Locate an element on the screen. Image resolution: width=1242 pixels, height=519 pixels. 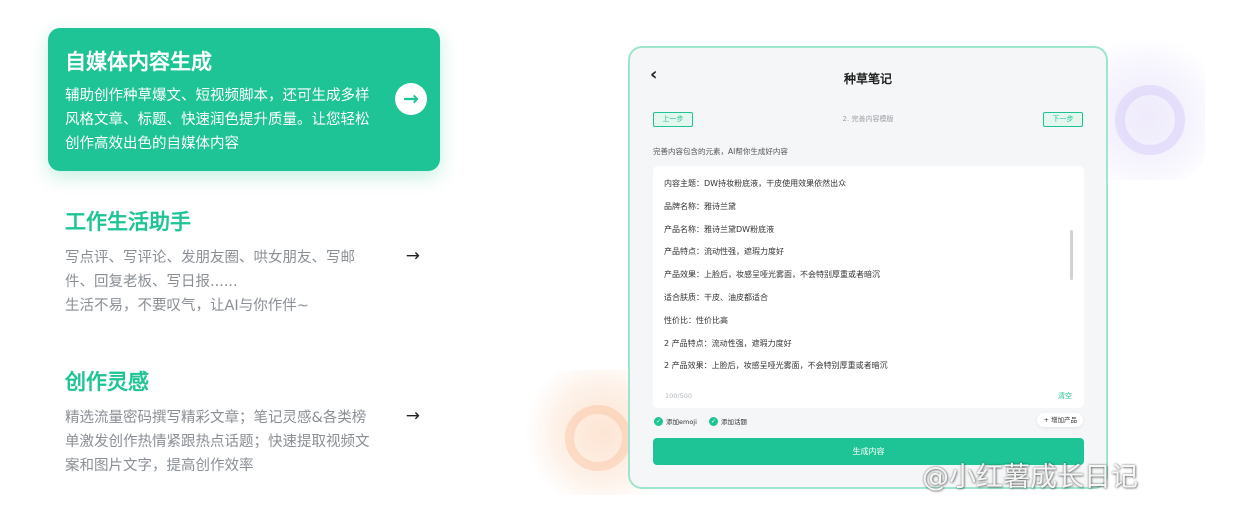
option-label: 添加话题 is located at coordinates (734, 422).